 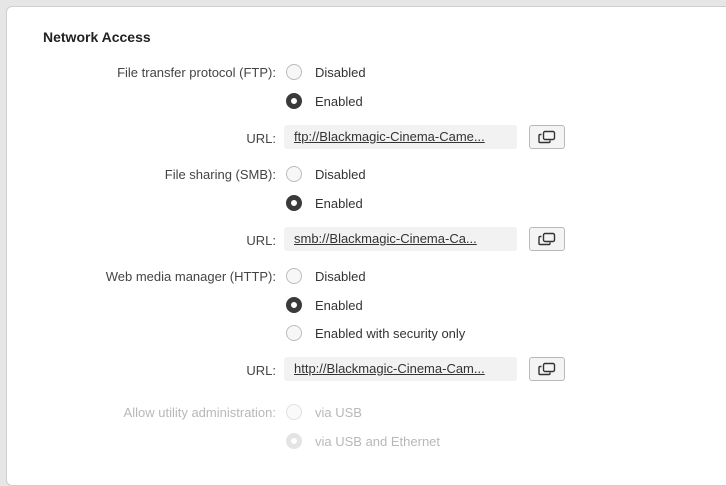 What do you see at coordinates (339, 101) in the screenshot?
I see `ftp-enabled-label: Enabled` at bounding box center [339, 101].